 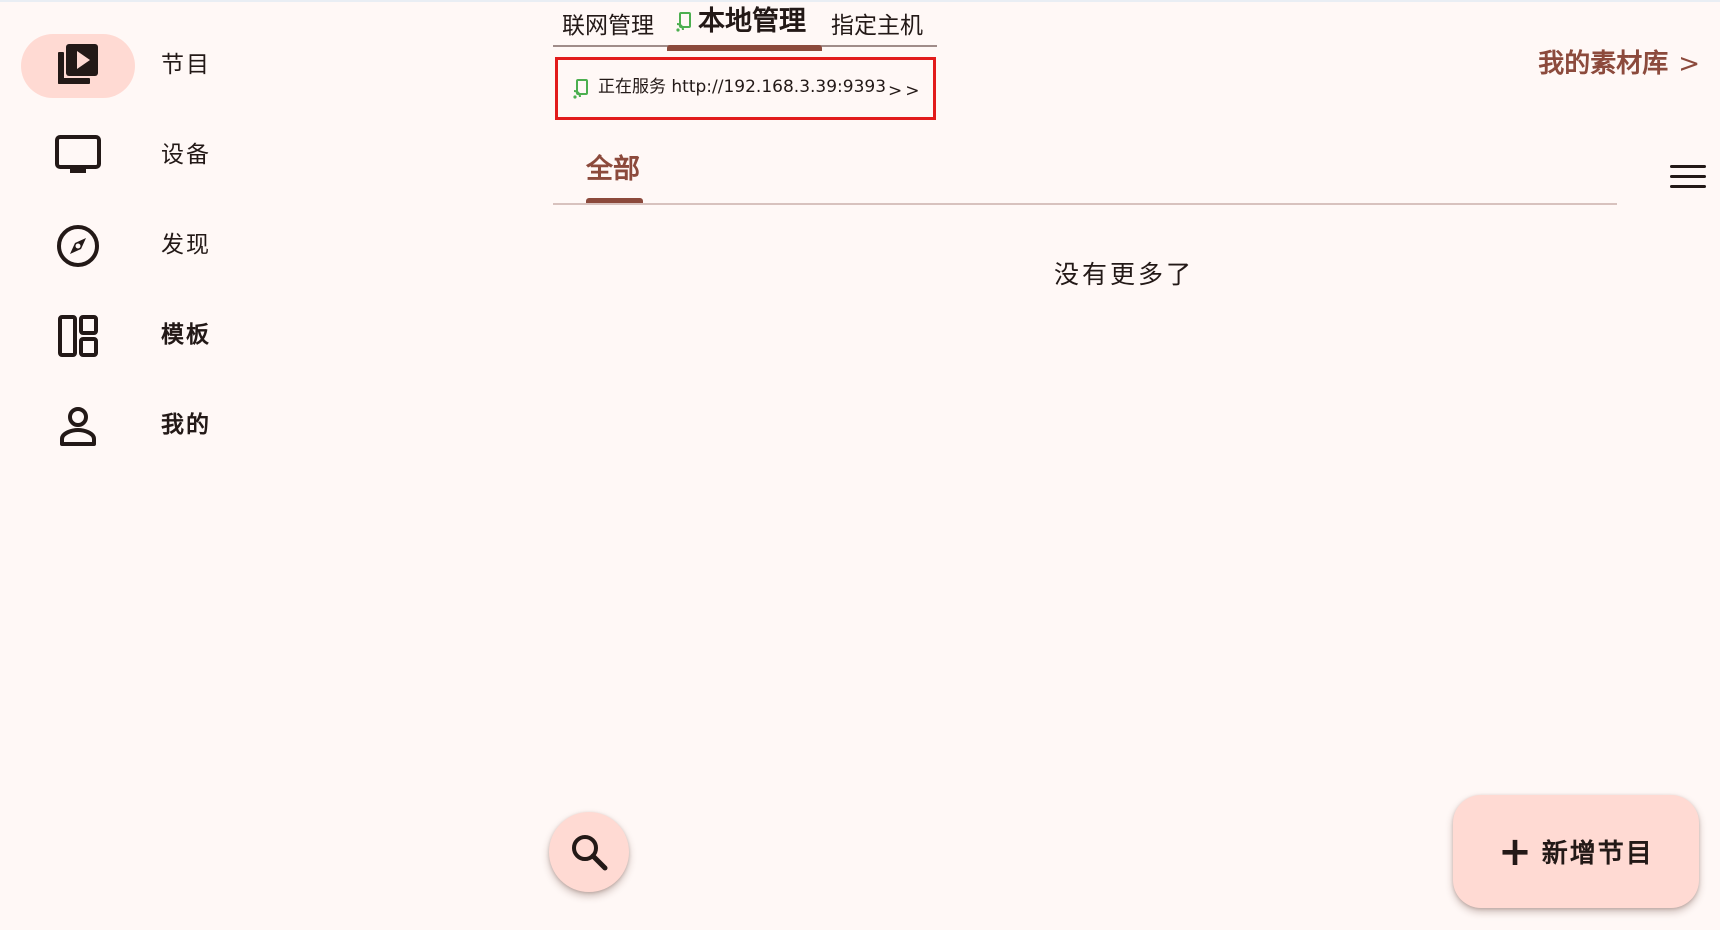 What do you see at coordinates (613, 170) in the screenshot?
I see `category-tab-all: 全部` at bounding box center [613, 170].